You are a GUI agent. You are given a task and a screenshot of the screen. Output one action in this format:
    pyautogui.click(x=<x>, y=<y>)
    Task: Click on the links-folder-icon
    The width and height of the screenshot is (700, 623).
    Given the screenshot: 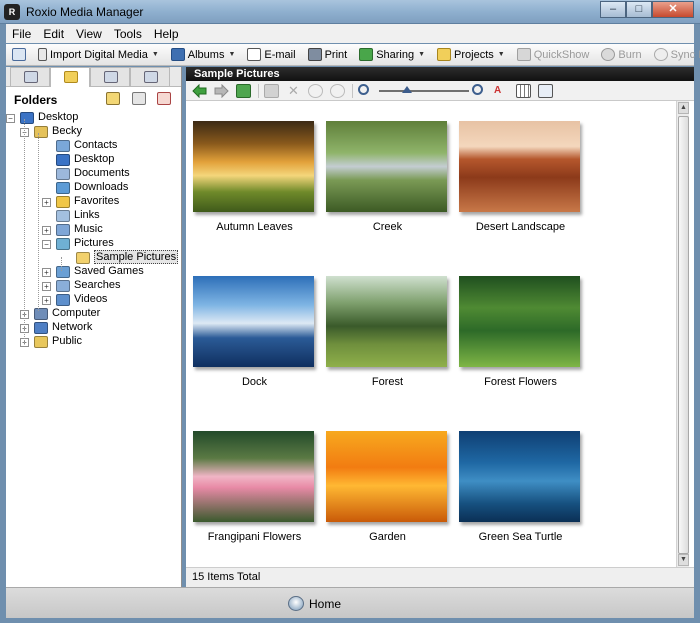 What is the action you would take?
    pyautogui.click(x=63, y=216)
    